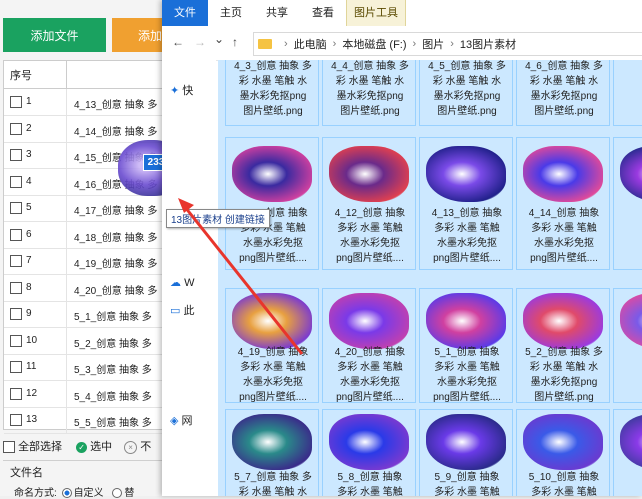 This screenshot has height=499, width=642. I want to click on red-arrow-head, so click(186, 205).